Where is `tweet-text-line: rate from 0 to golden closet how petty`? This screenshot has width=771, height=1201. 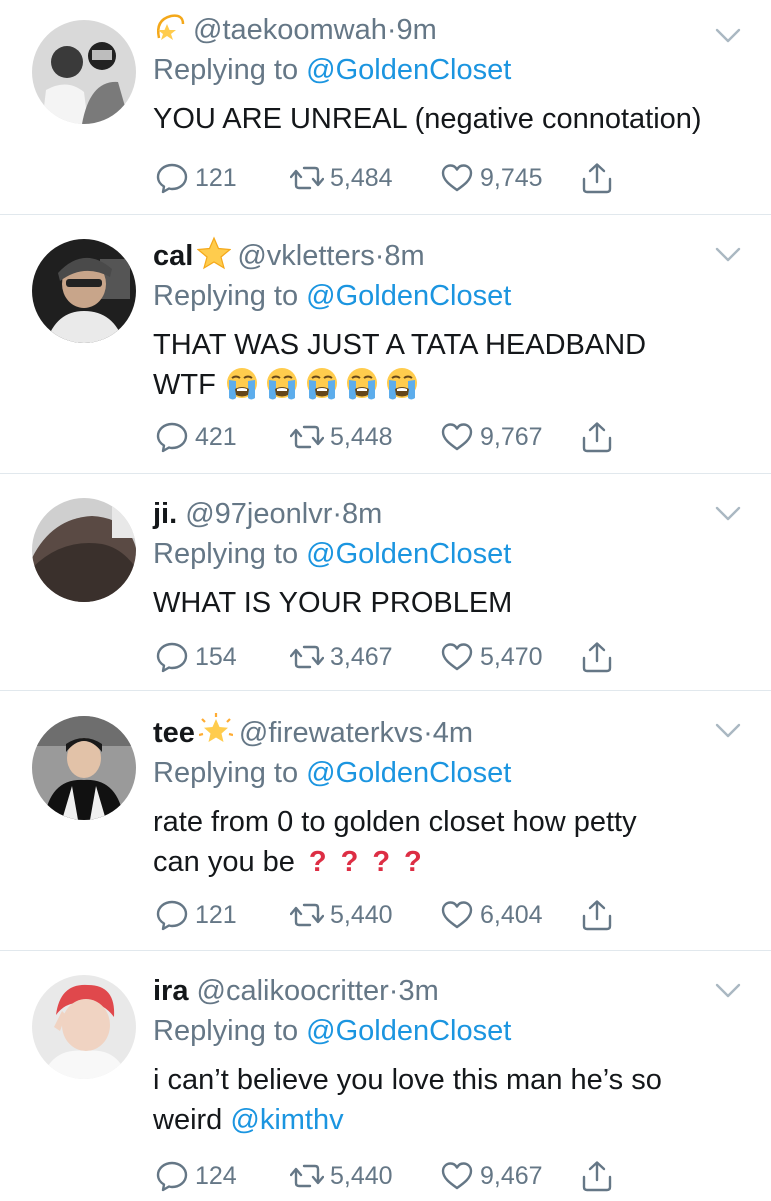 tweet-text-line: rate from 0 to golden closet how petty is located at coordinates (452, 822).